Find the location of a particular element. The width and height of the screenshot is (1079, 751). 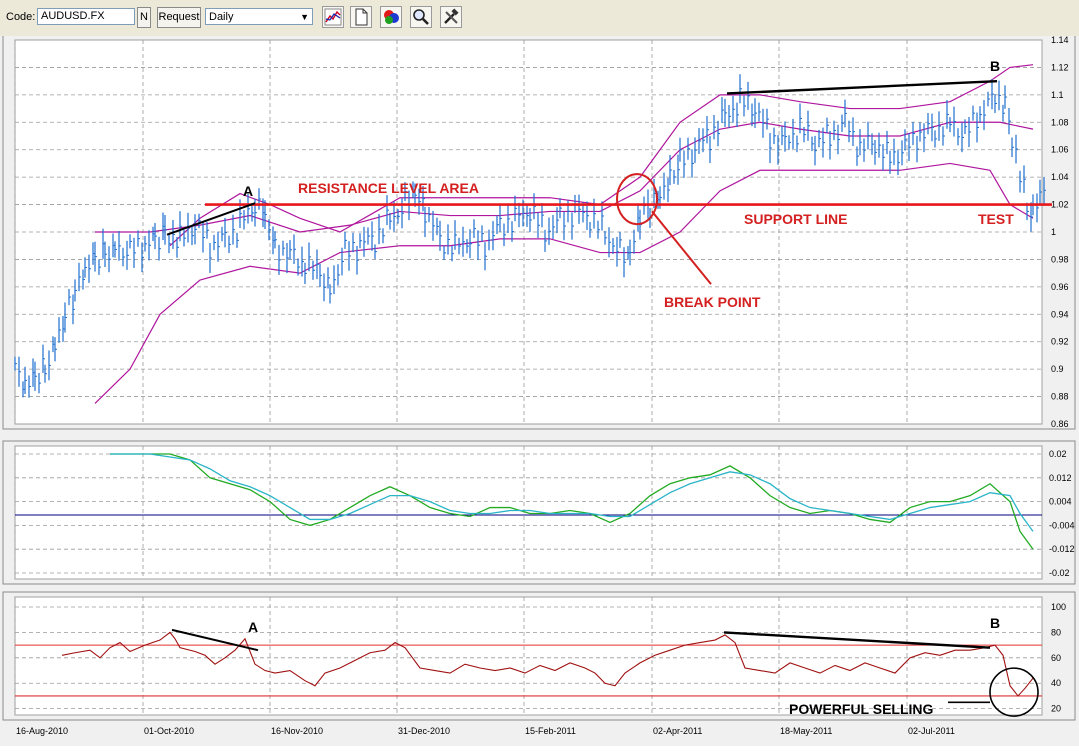

zoom-icon is located at coordinates (421, 17).